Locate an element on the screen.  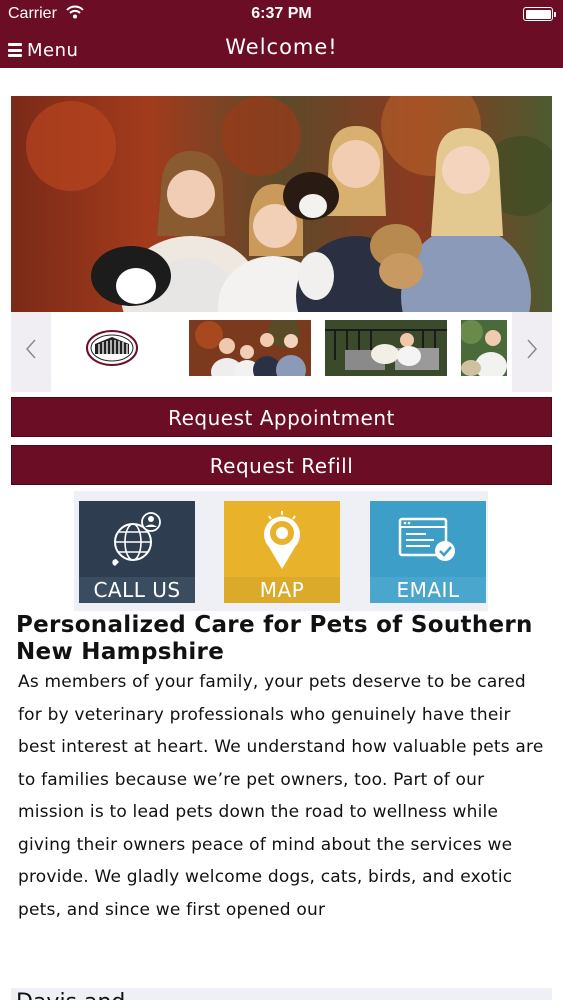
carousel-prev-button is located at coordinates (31, 352).